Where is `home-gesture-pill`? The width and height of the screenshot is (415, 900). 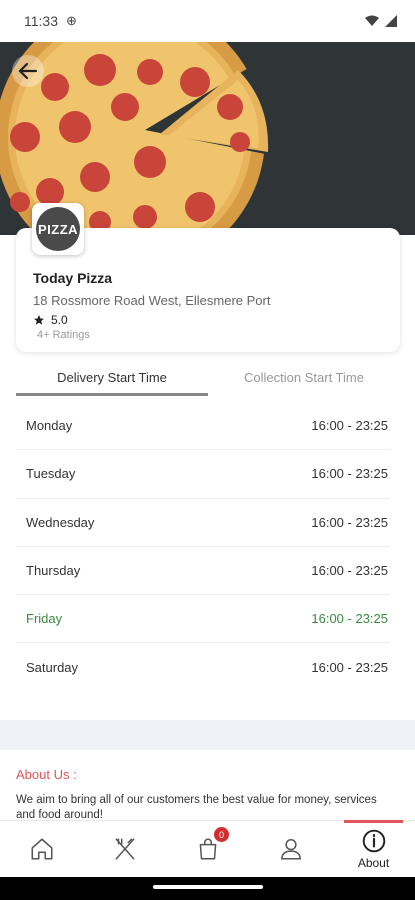 home-gesture-pill is located at coordinates (208, 887).